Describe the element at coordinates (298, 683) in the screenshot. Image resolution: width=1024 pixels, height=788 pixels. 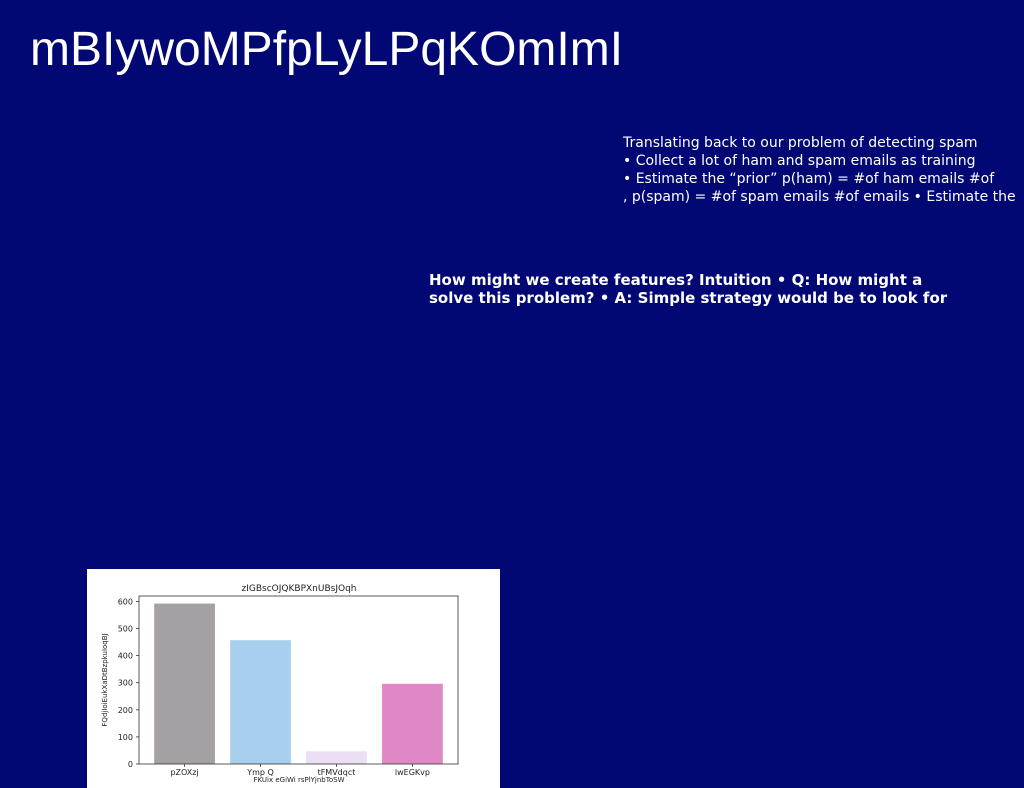
I see `bars-layer` at that location.